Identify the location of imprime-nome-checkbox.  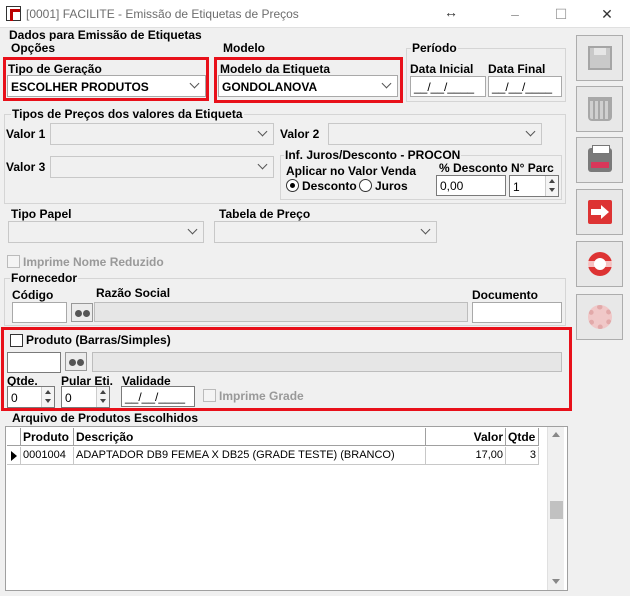
(13, 261).